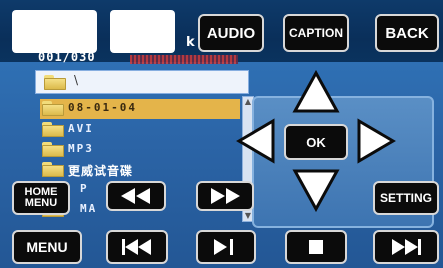 The height and width of the screenshot is (268, 443). I want to click on left-arrow-button, so click(256, 141).